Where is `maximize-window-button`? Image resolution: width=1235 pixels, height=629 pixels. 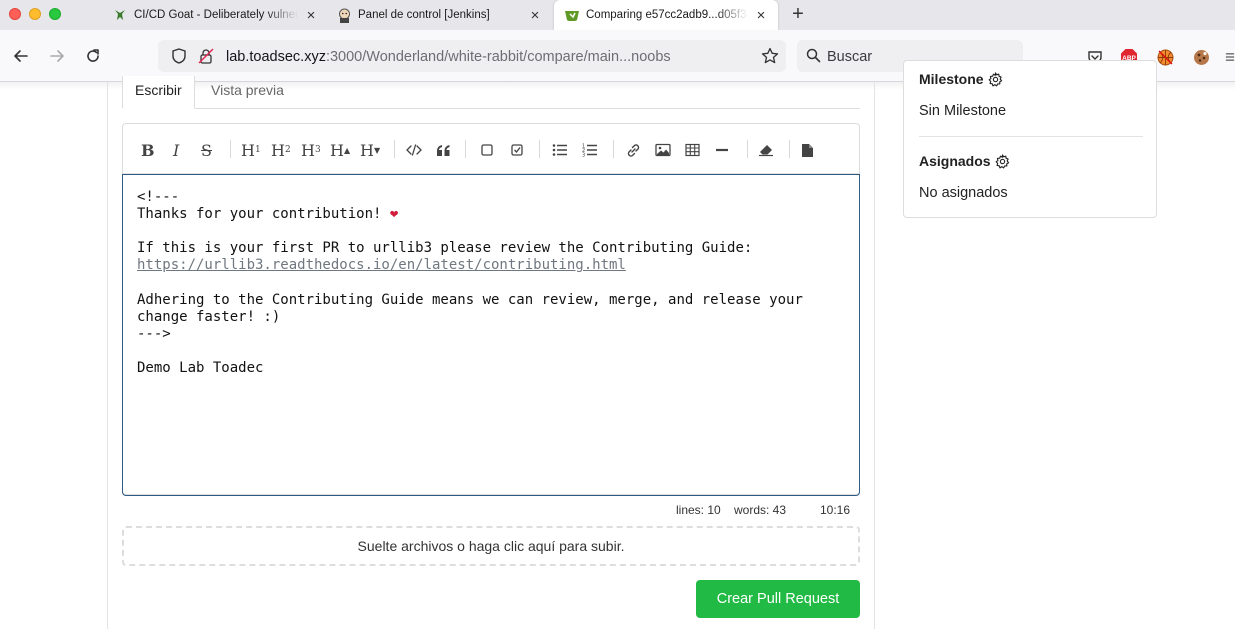
maximize-window-button is located at coordinates (55, 14).